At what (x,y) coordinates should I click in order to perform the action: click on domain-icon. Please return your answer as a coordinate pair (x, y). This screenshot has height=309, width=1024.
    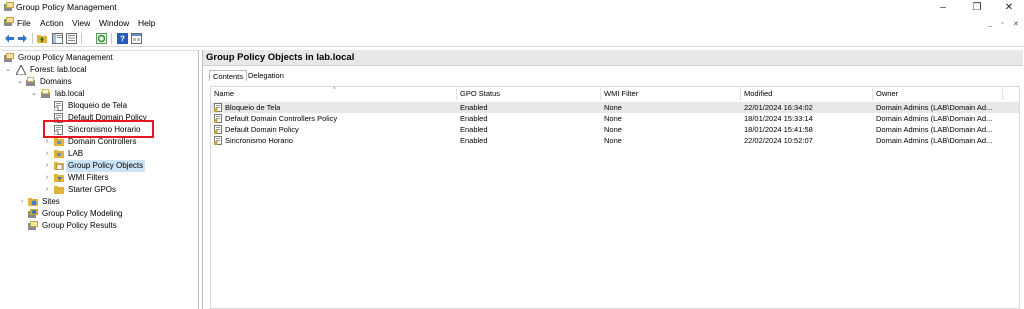
    Looking at the image, I should click on (45, 93).